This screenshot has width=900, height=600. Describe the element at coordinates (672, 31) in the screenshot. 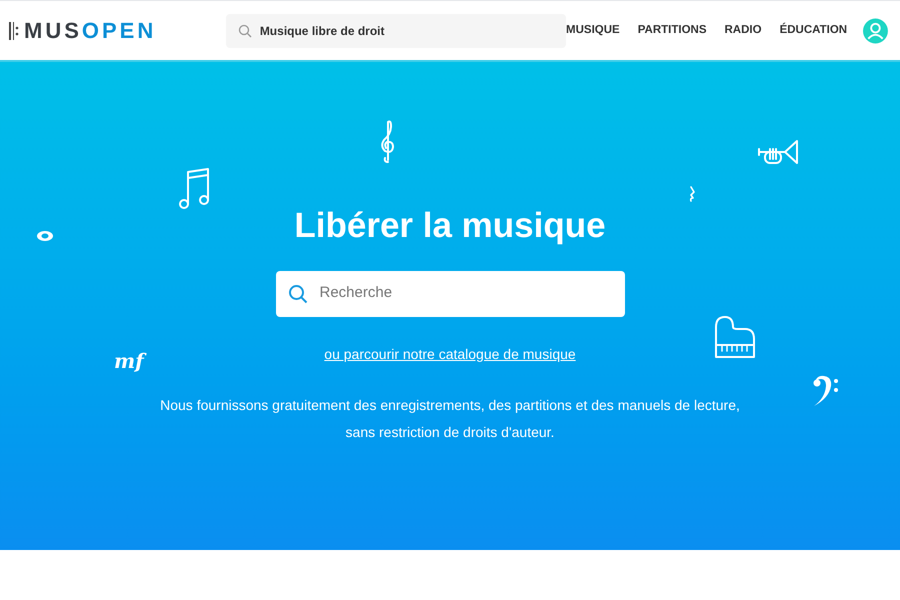

I see `nav-link: PARTITIONS` at that location.